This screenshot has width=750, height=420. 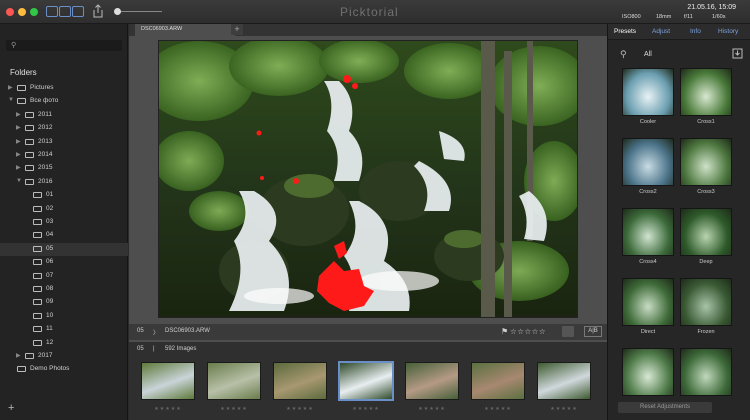 What do you see at coordinates (706, 262) in the screenshot?
I see `preset-label: Deep` at bounding box center [706, 262].